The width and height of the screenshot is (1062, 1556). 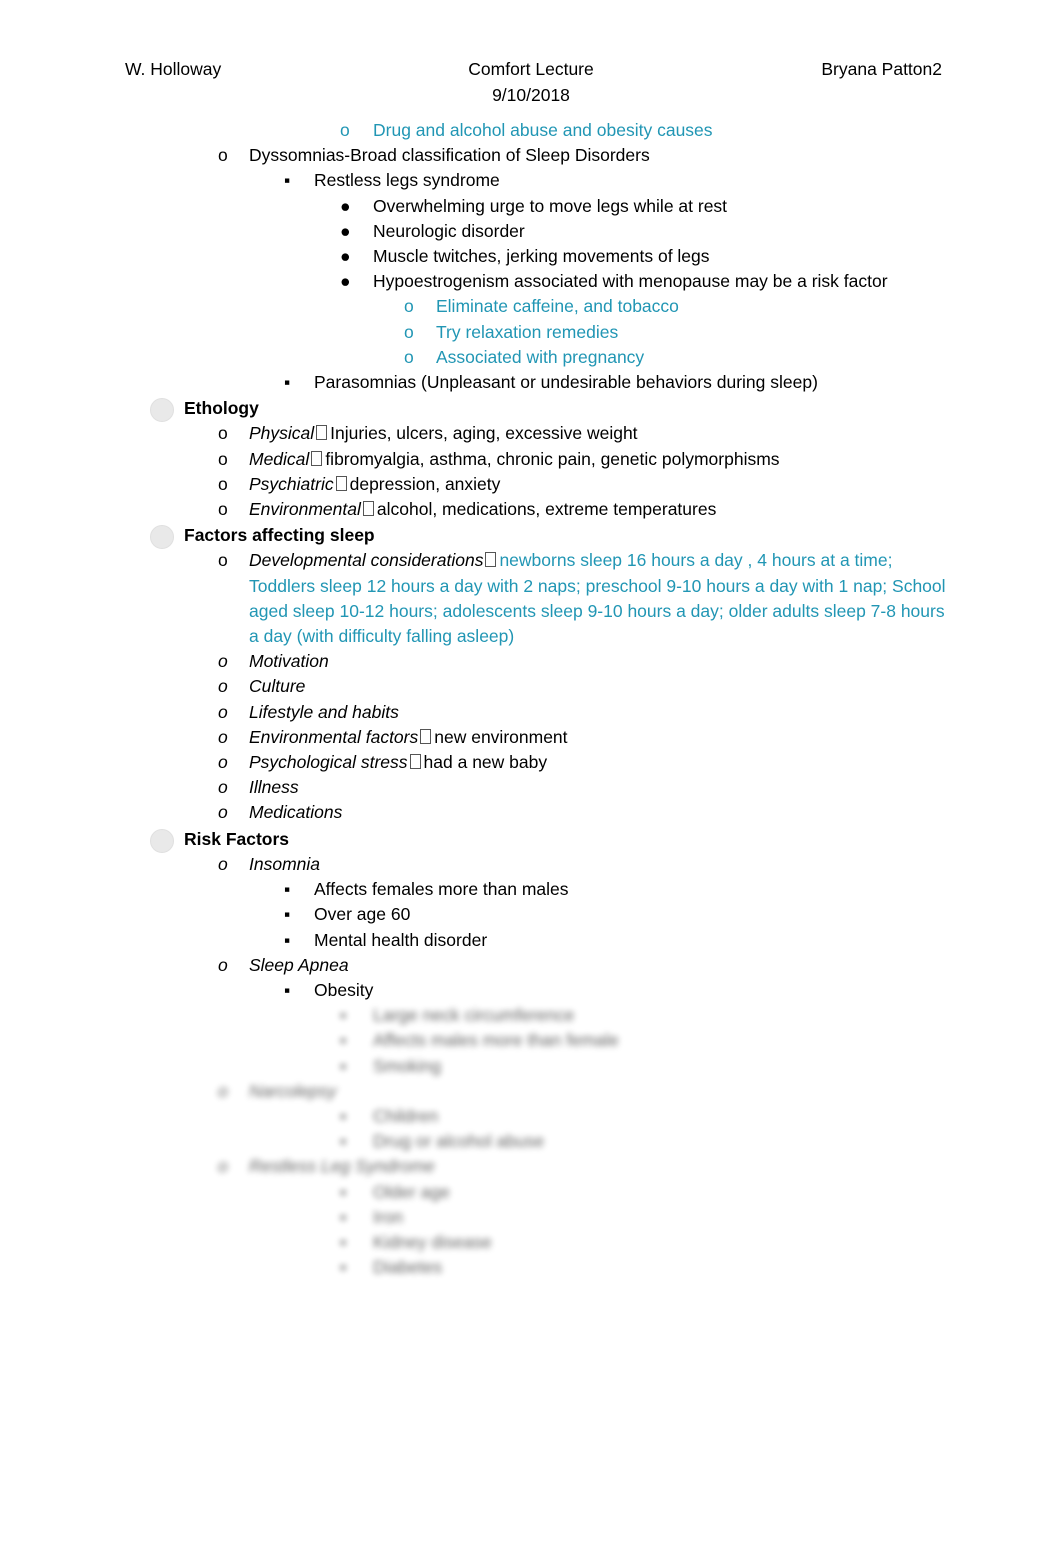 What do you see at coordinates (531, 990) in the screenshot?
I see `list-item: ▪ Obesity` at bounding box center [531, 990].